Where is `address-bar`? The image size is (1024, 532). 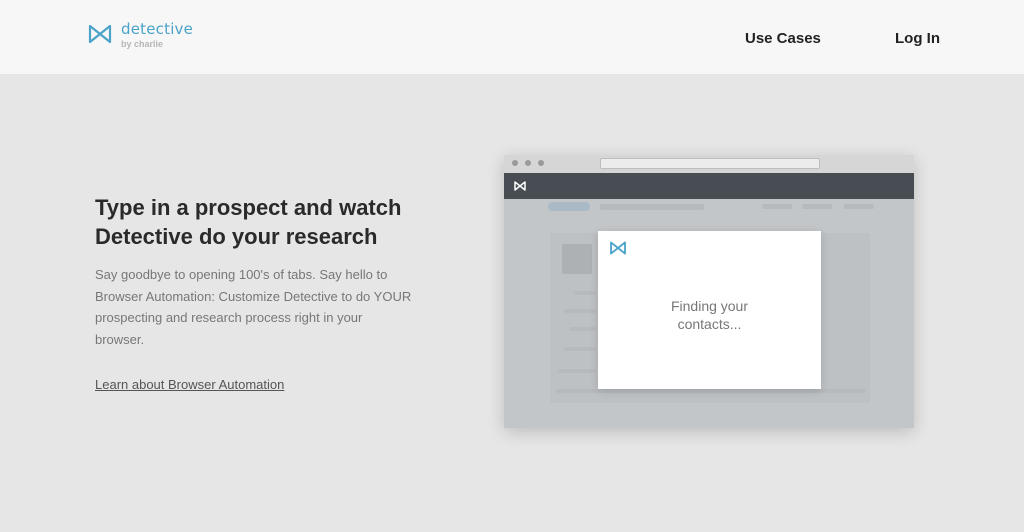 address-bar is located at coordinates (710, 163).